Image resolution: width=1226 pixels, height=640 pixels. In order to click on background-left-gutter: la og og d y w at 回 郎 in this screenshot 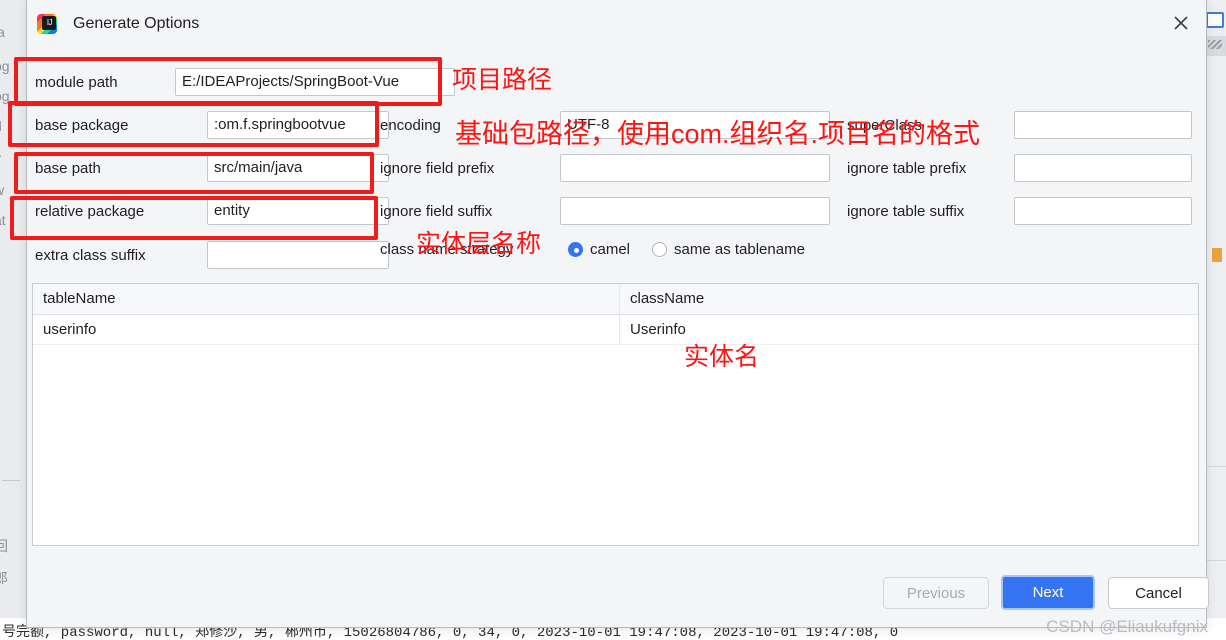, I will do `click(13, 320)`.